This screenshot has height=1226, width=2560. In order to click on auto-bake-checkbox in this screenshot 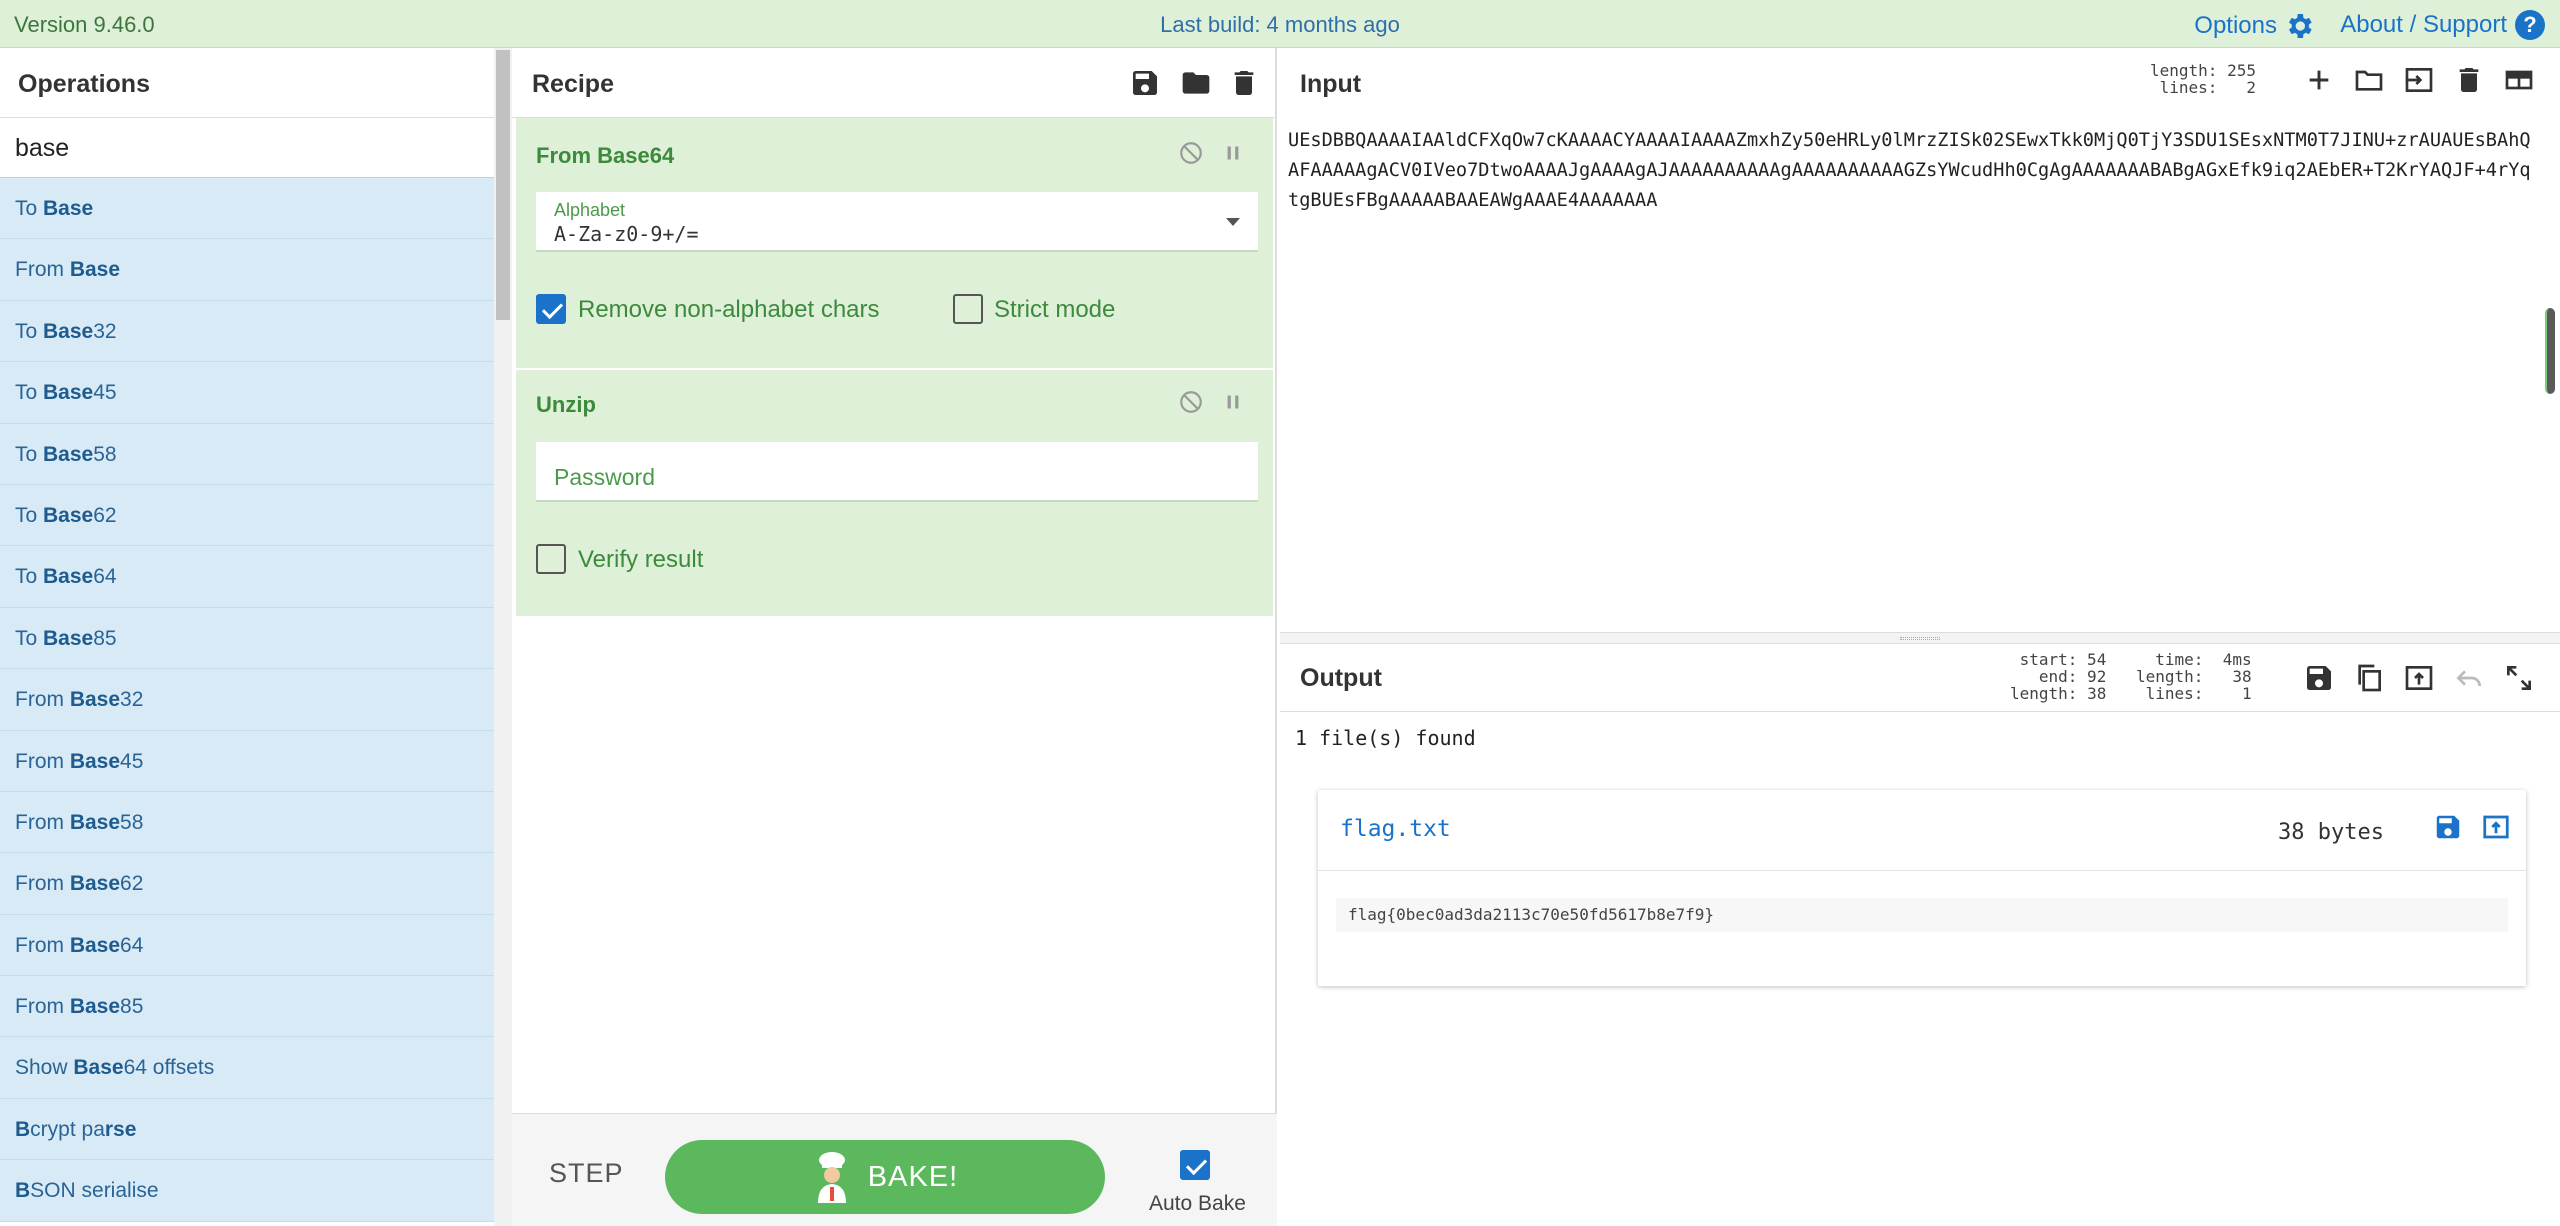, I will do `click(1195, 1165)`.